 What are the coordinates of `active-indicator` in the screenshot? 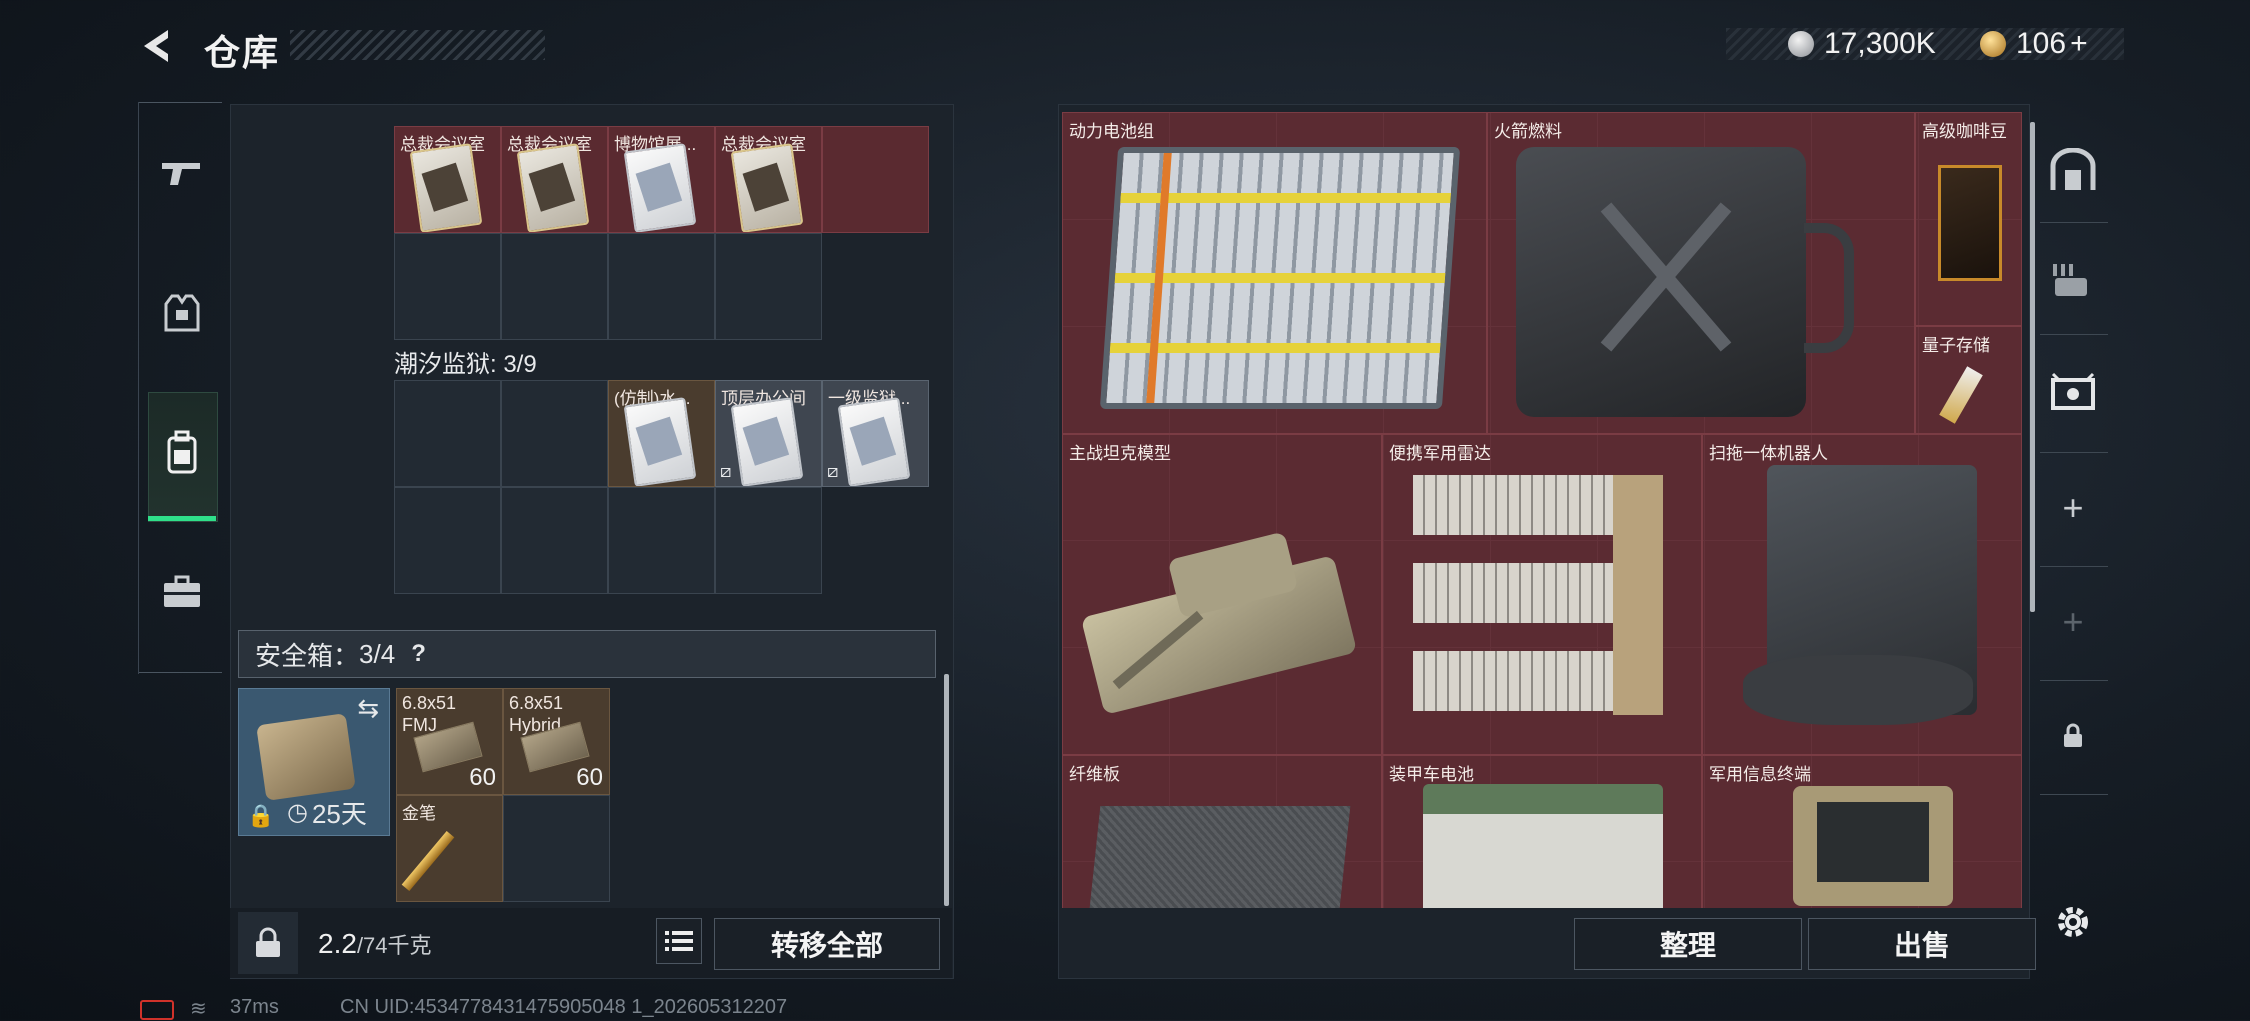 It's located at (182, 518).